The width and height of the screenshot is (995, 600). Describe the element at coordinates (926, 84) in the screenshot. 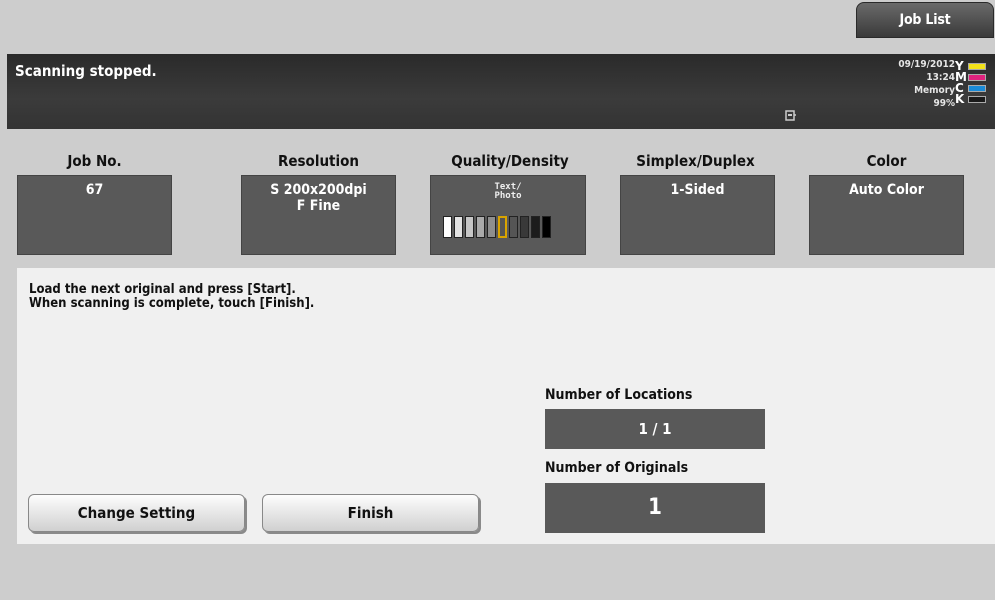

I see `status-info: 09/19/2012 13:24 Memory 99%` at that location.